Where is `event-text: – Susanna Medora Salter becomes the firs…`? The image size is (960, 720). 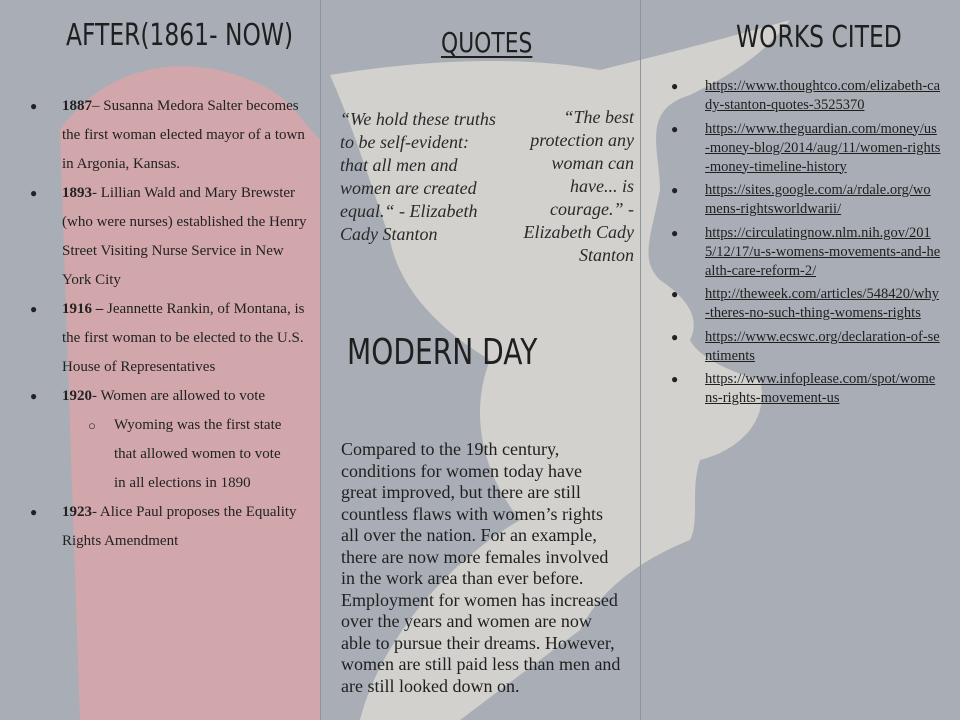 event-text: – Susanna Medora Salter becomes the firs… is located at coordinates (183, 135).